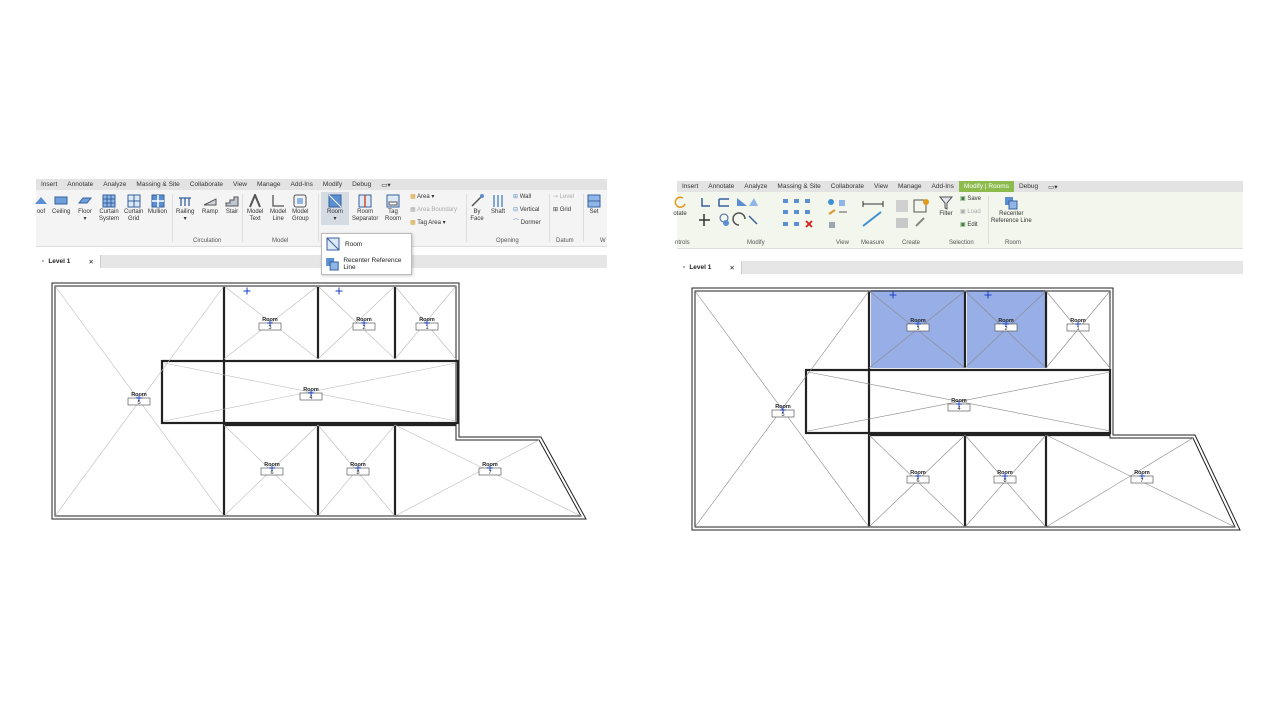  I want to click on measure-tools, so click(875, 217).